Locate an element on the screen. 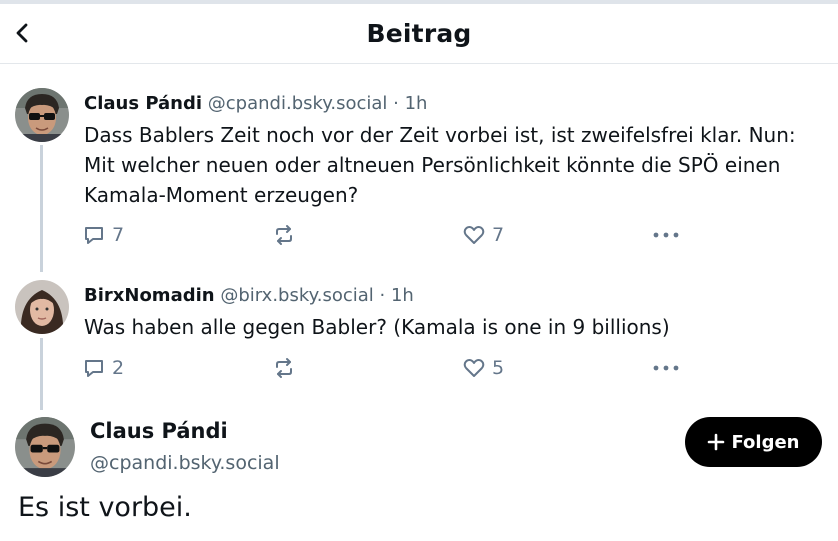  reply-button: 2 is located at coordinates (103, 368).